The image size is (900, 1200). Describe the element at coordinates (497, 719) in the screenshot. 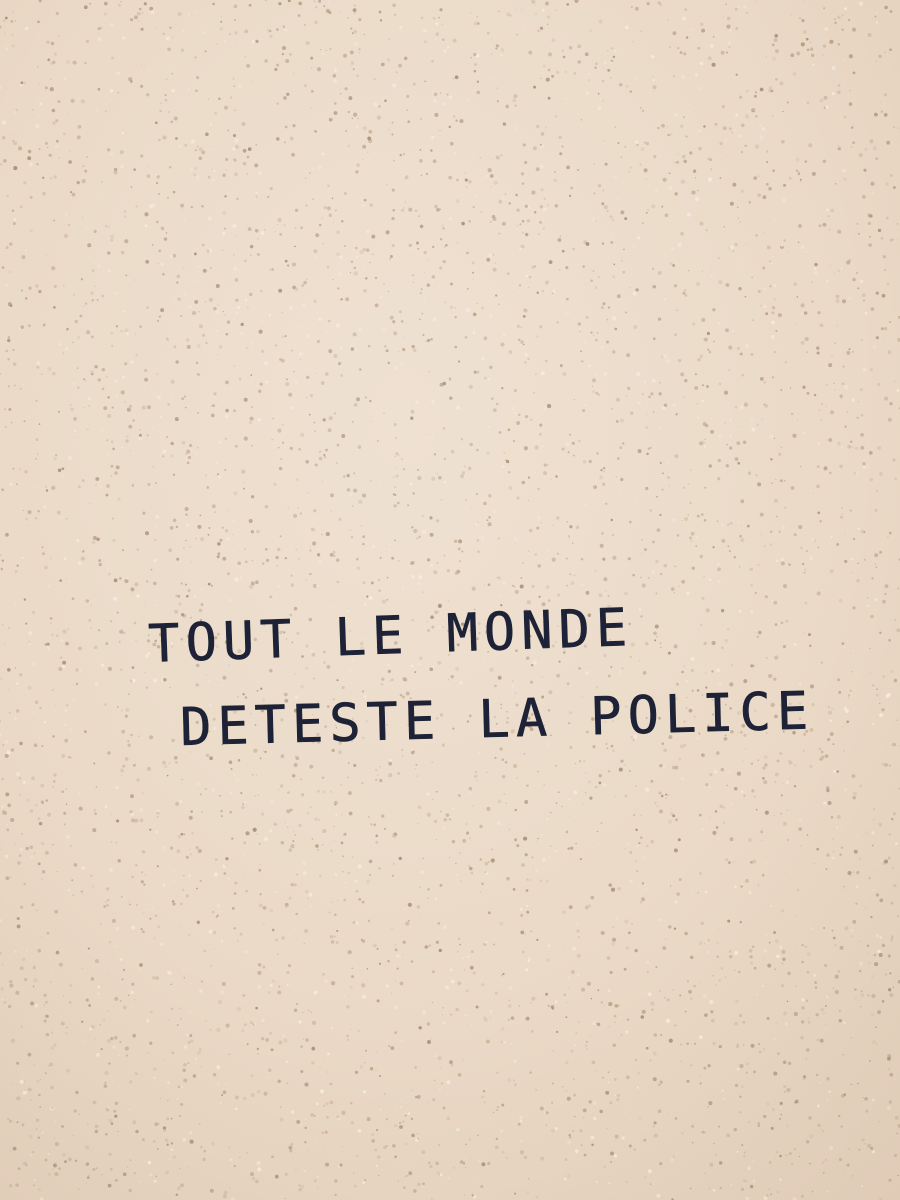

I see `graffiti-line-2: DETESTE LA POLICE` at that location.